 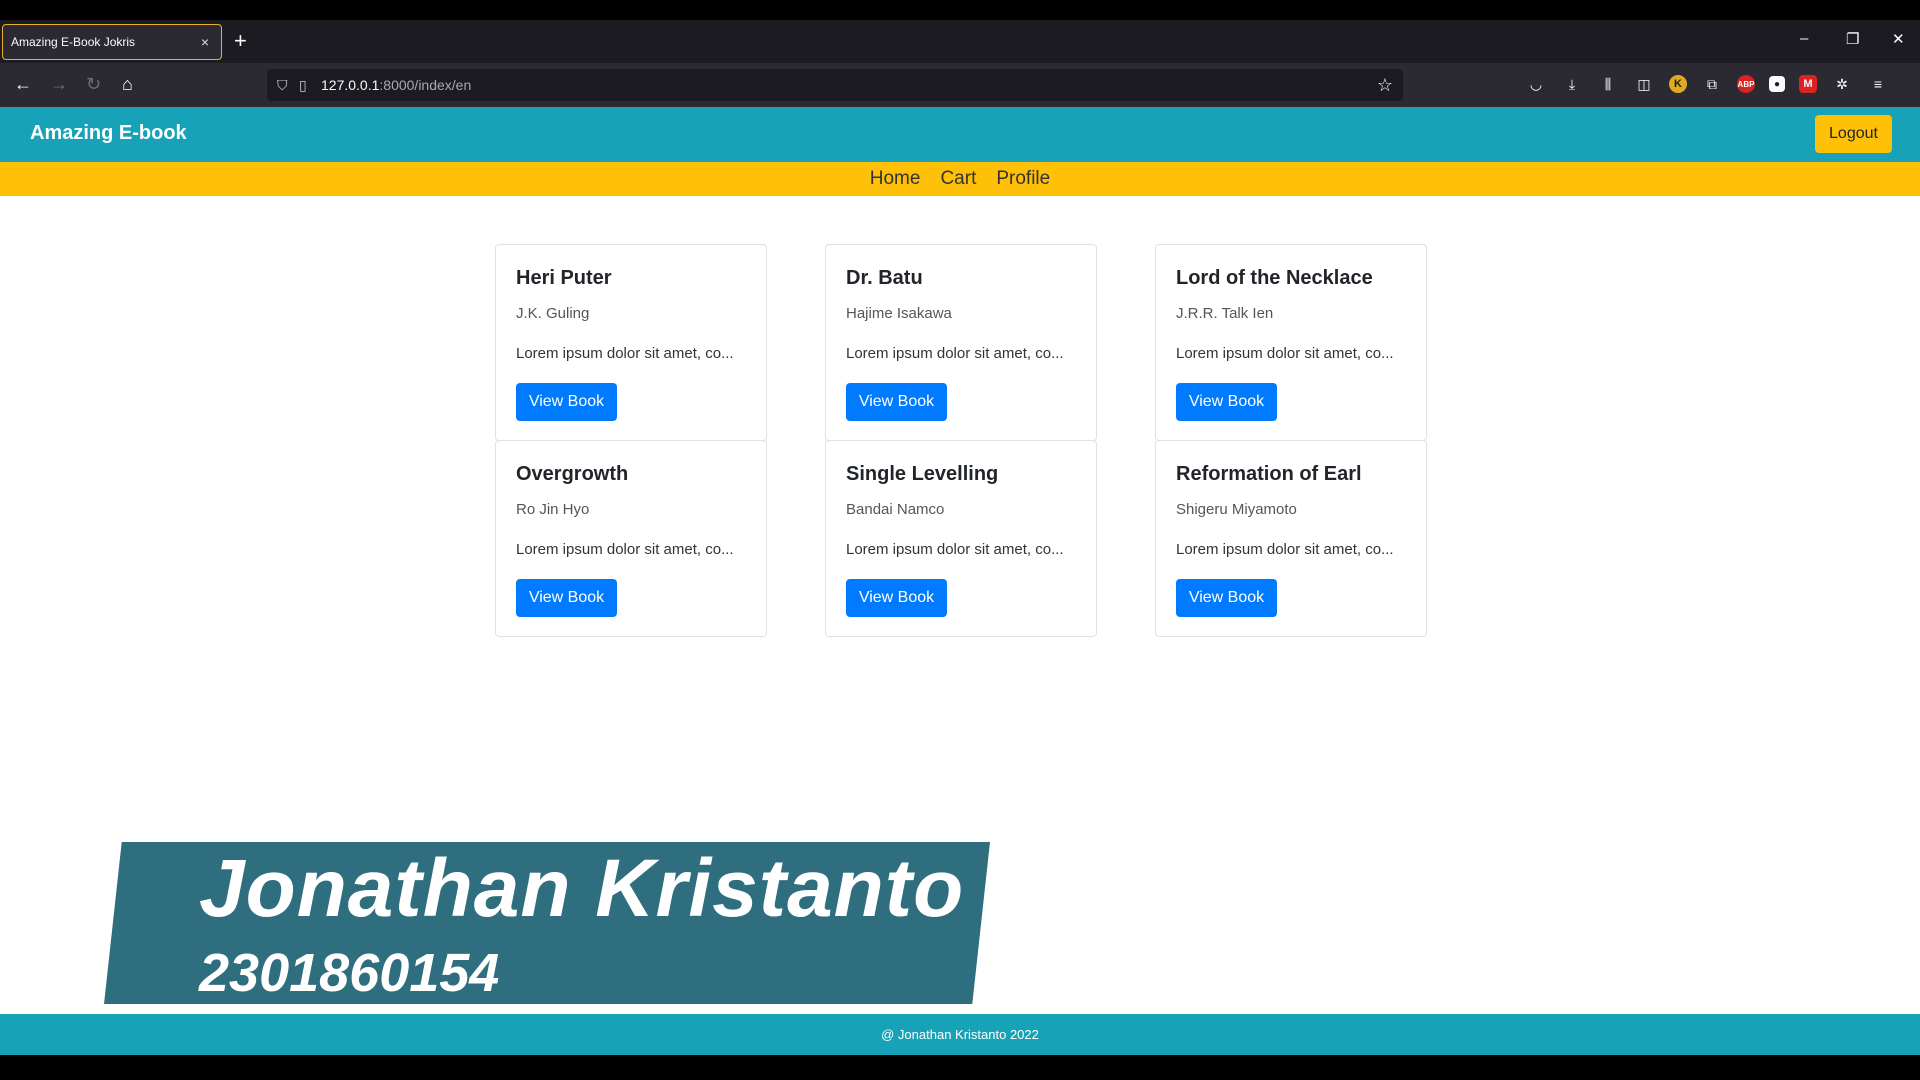 I want to click on minimize-button: –, so click(x=1804, y=38).